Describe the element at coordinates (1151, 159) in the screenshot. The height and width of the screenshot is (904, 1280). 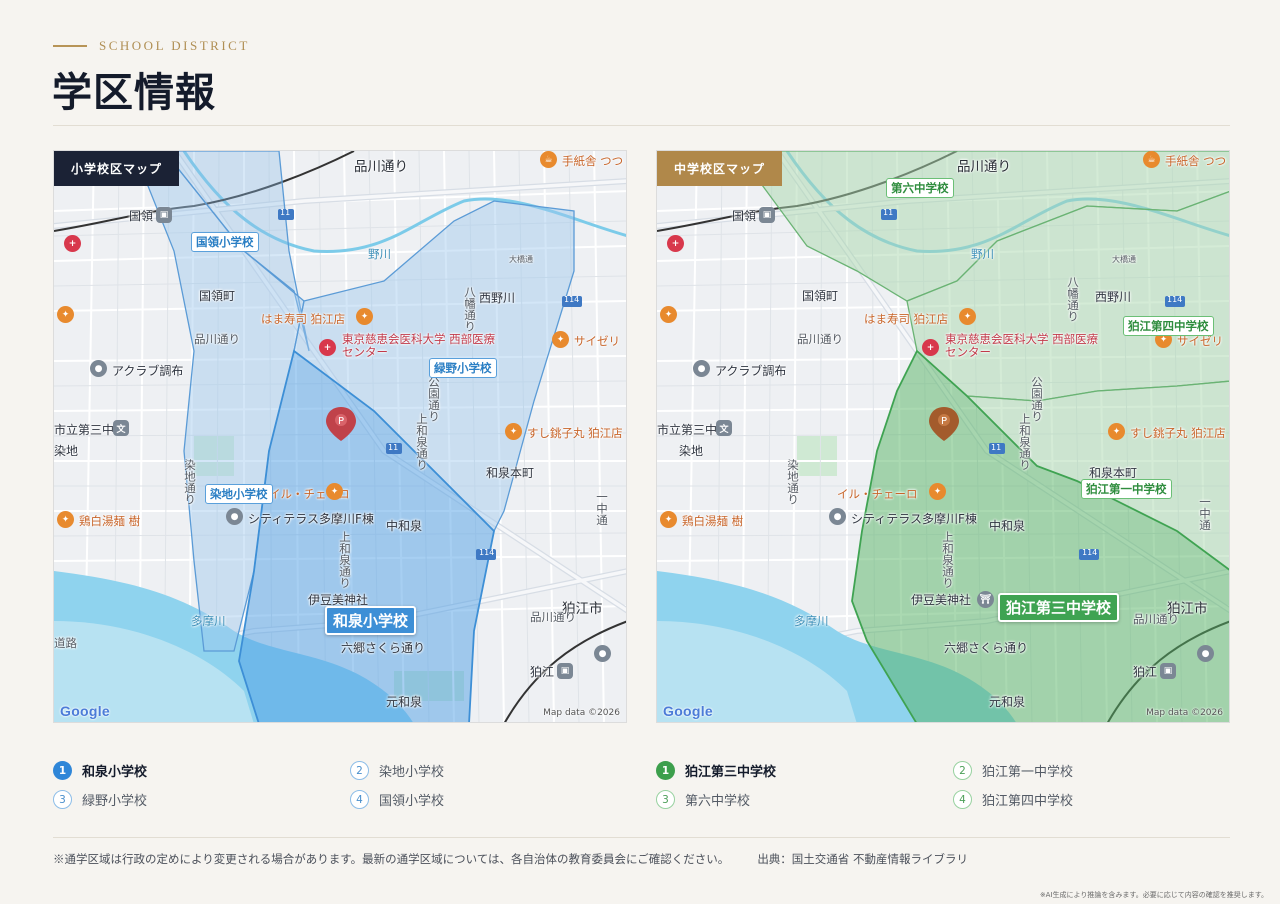
I see `cafe-icon-r: ☕` at that location.